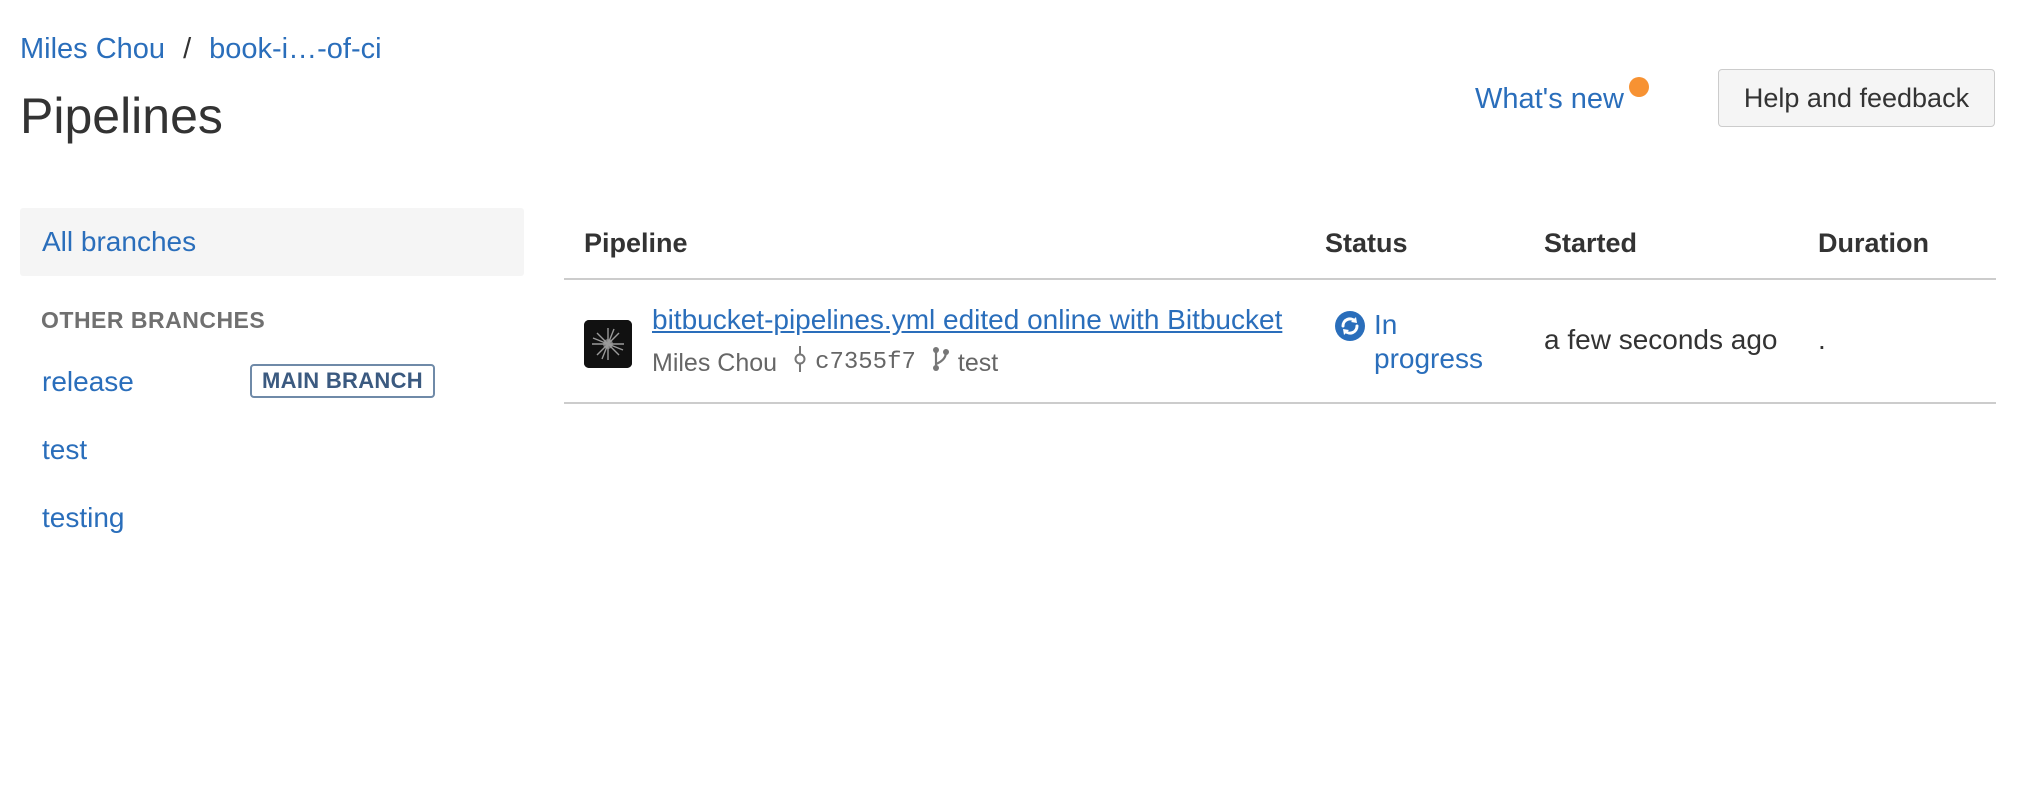 This screenshot has width=2038, height=804. I want to click on breadcrumb-repo-link: book-i…-of-ci, so click(295, 49).